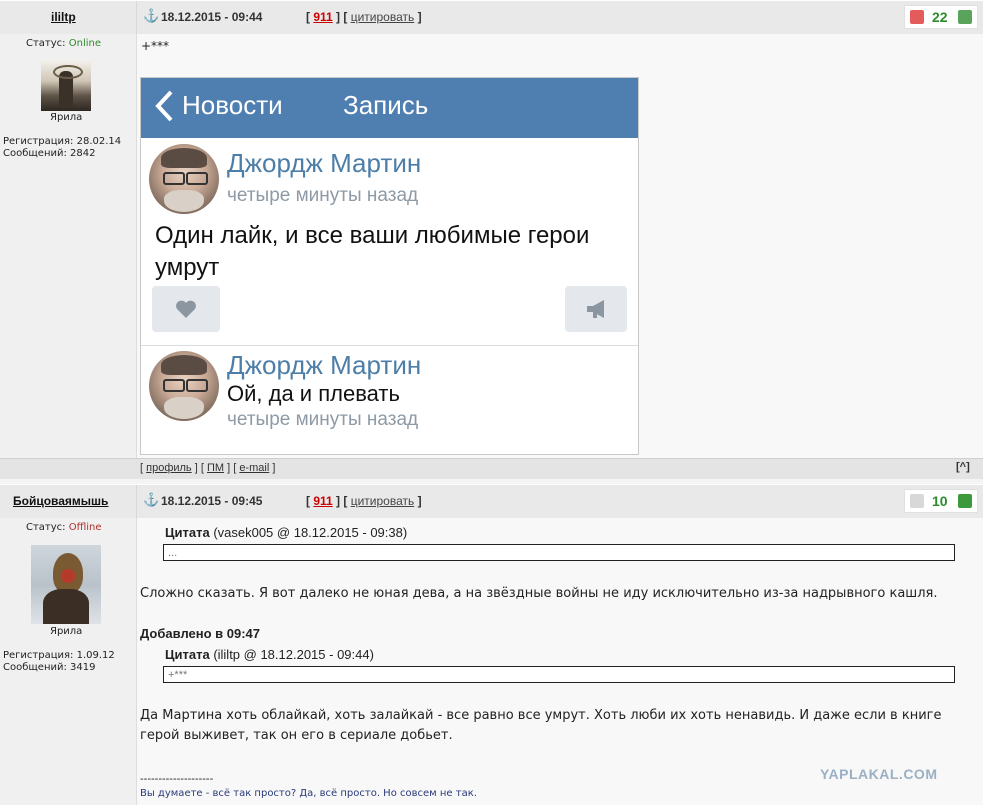 The height and width of the screenshot is (805, 983). I want to click on post-footer-1: [ профиль ] [ ПМ ] [ e-mail ] [^], so click(491, 468).